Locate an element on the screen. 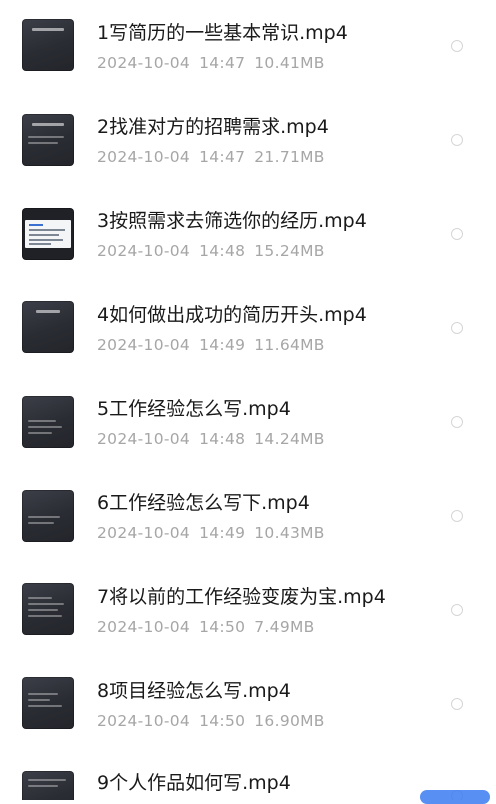 The width and height of the screenshot is (496, 804). file-size: 10.43MB is located at coordinates (289, 533).